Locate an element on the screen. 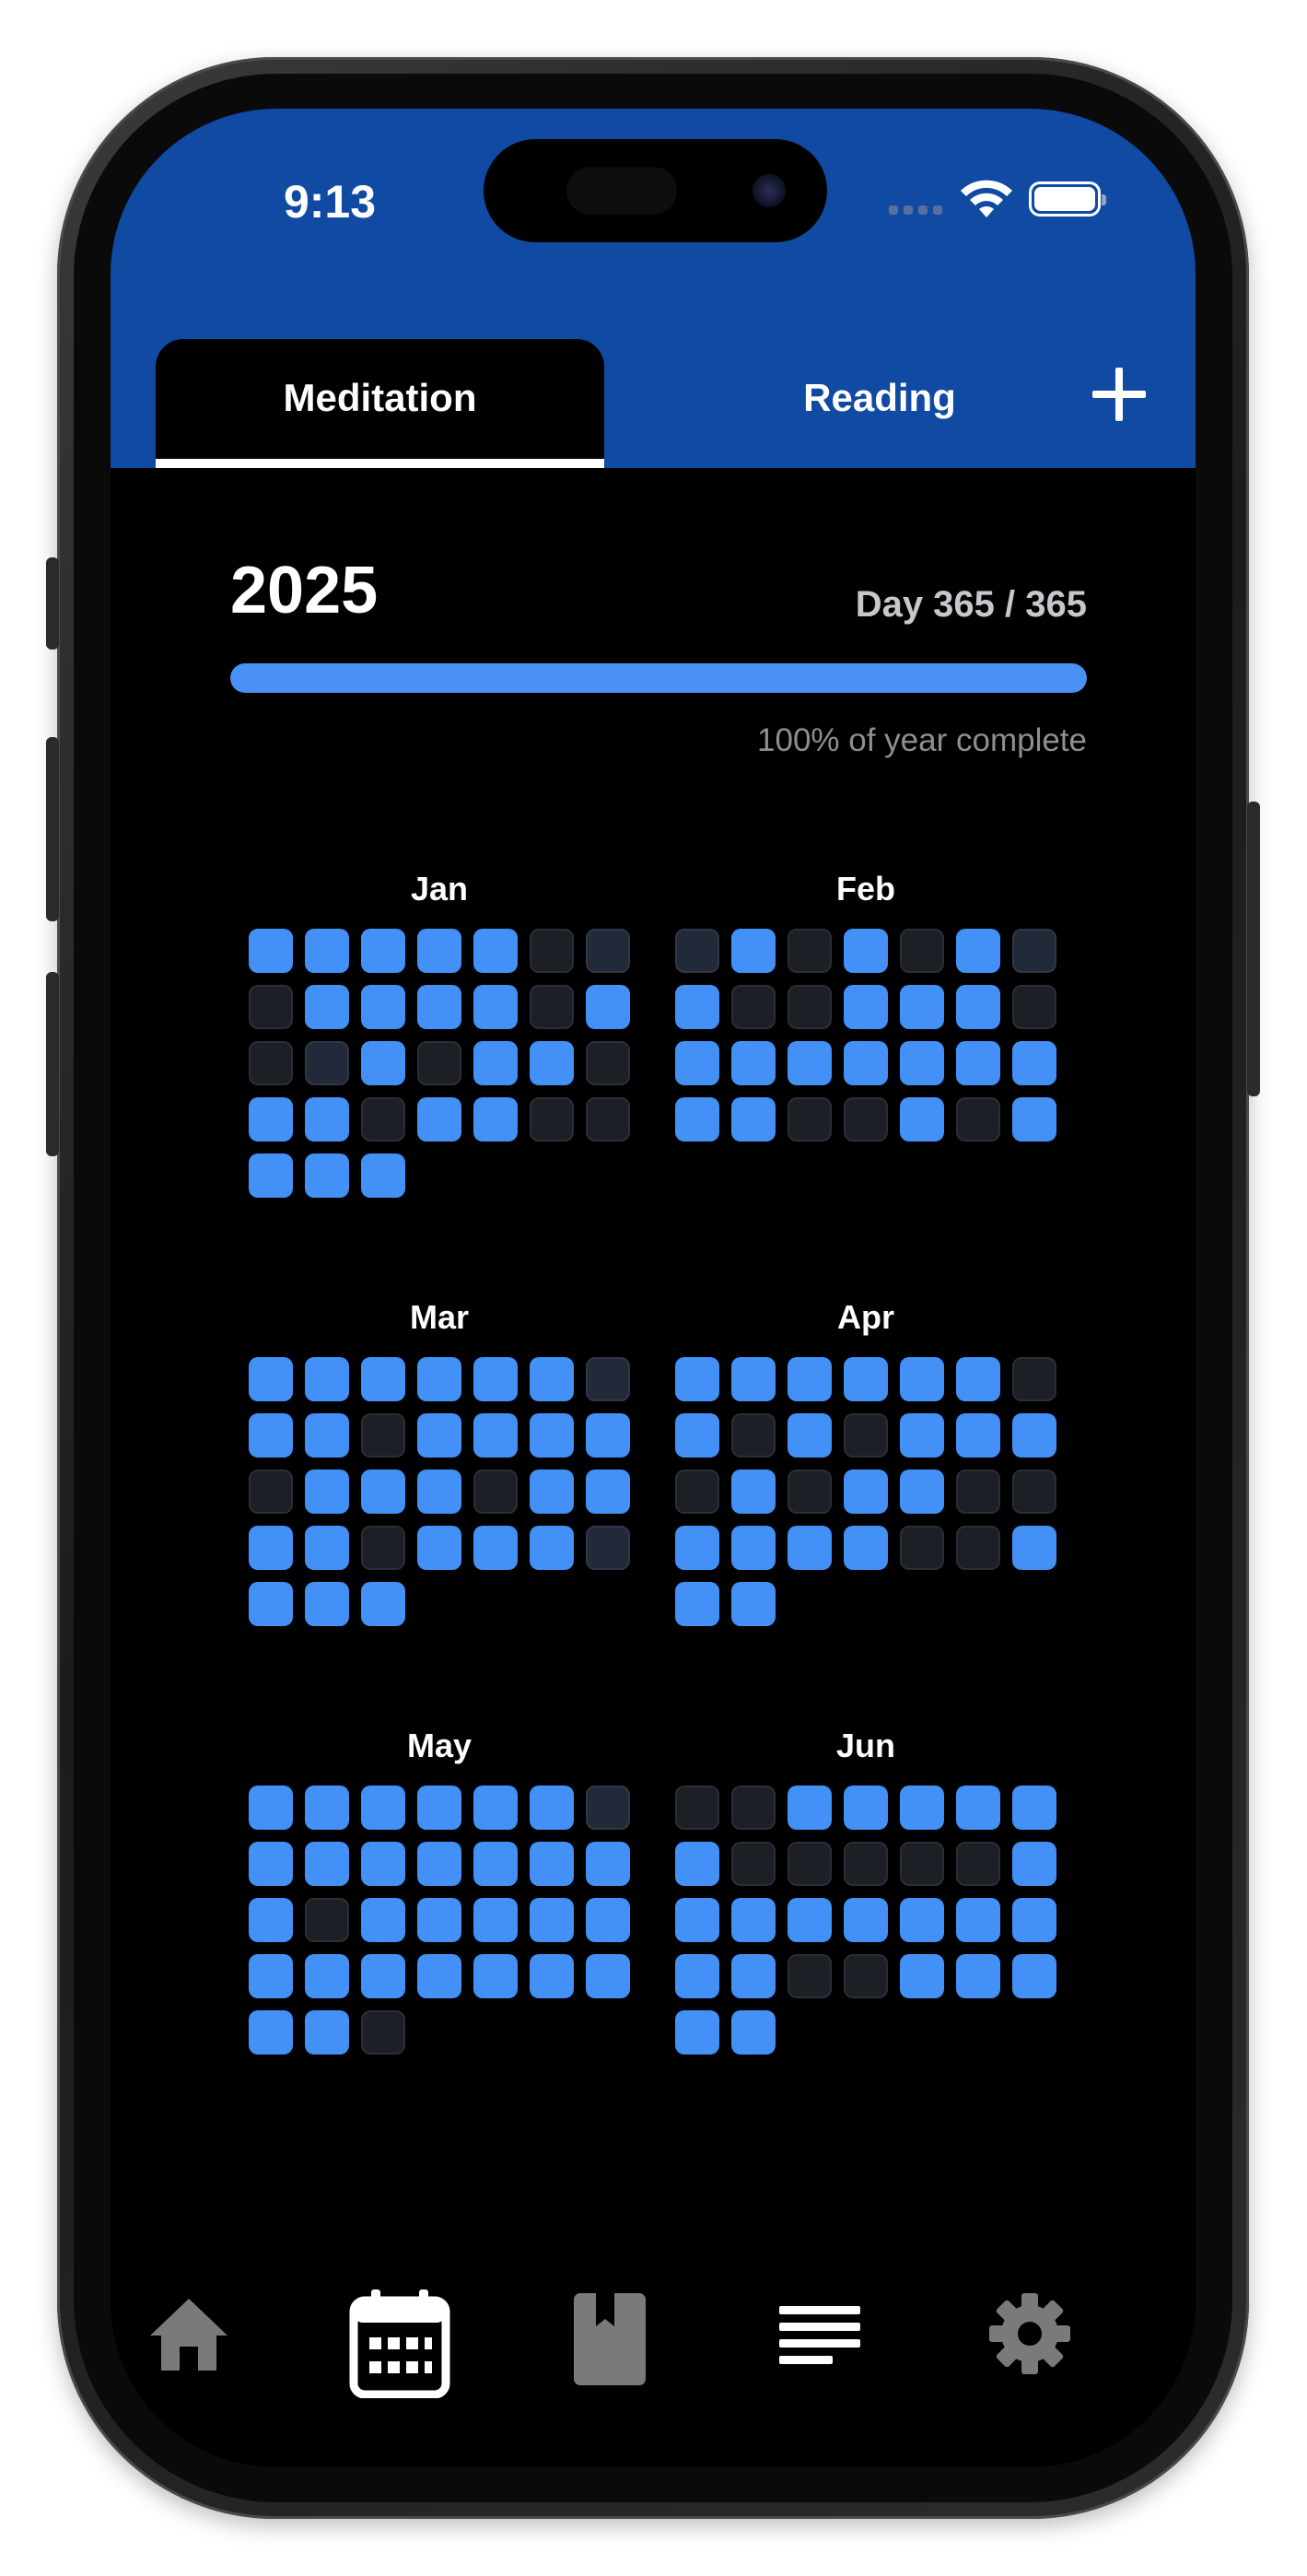  nav-home is located at coordinates (189, 2347).